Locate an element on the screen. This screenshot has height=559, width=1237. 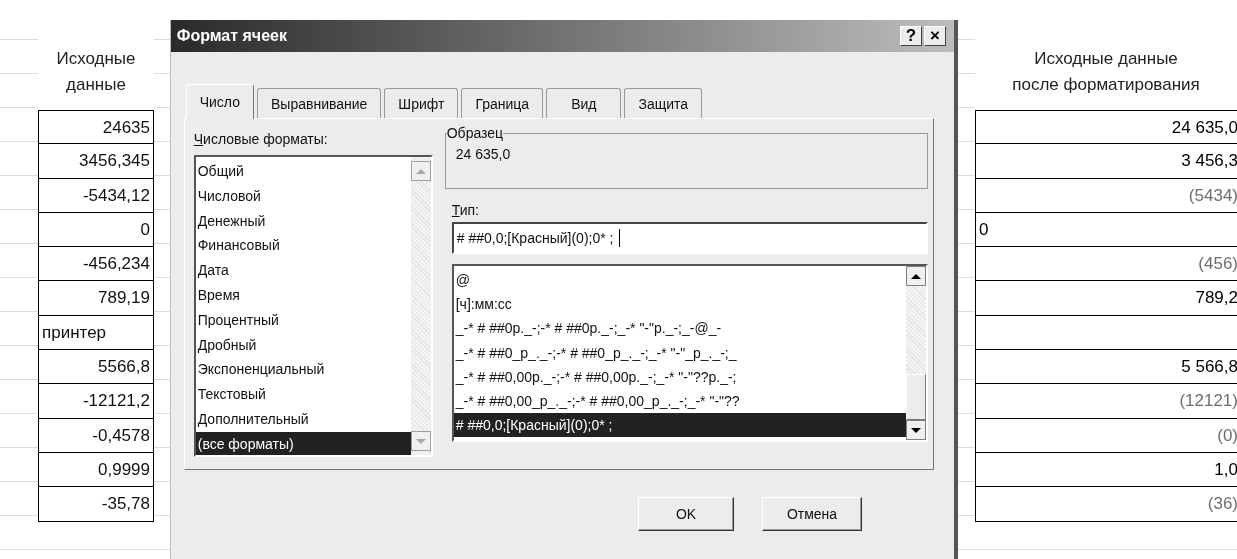
tab: Вид is located at coordinates (584, 103).